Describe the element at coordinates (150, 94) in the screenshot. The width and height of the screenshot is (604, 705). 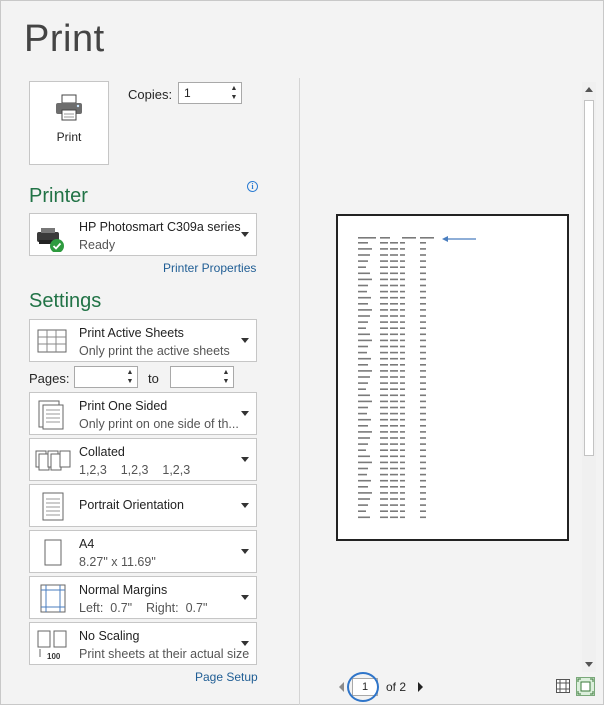
I see `copies-label: Copies:` at that location.